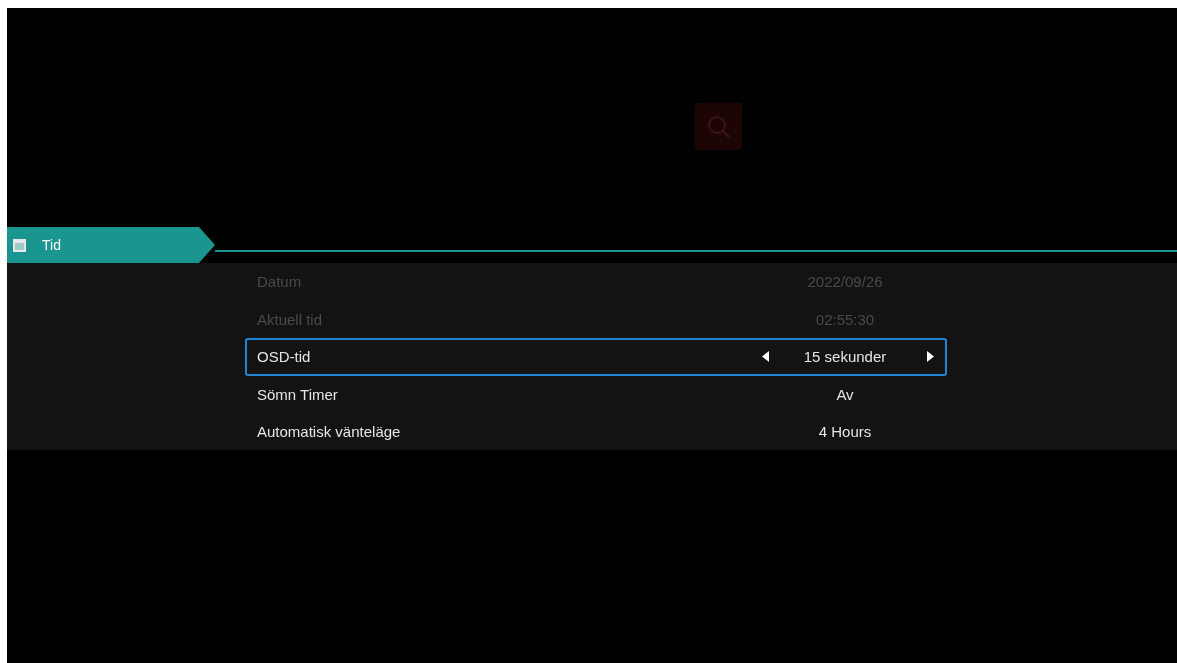 The height and width of the screenshot is (663, 1177). I want to click on right-arrow-icon, so click(930, 357).